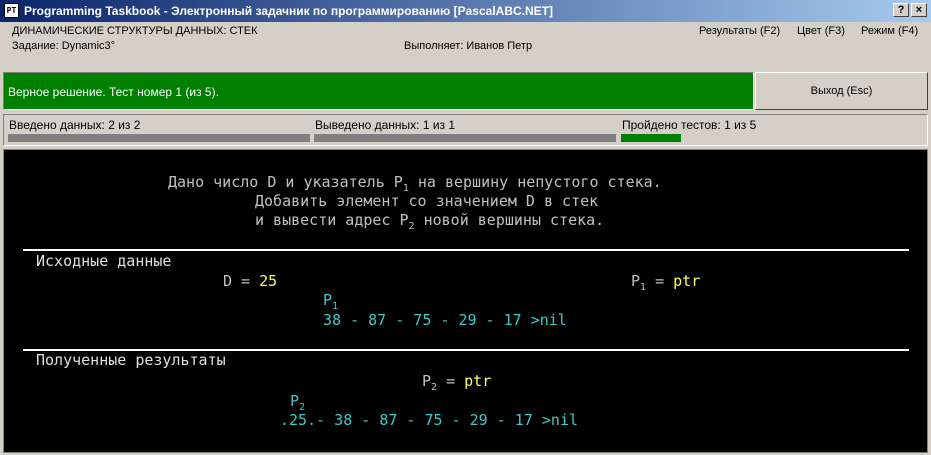 The height and width of the screenshot is (455, 931). Describe the element at coordinates (457, 382) in the screenshot. I see `p2-value-line: P2 = ptr` at that location.